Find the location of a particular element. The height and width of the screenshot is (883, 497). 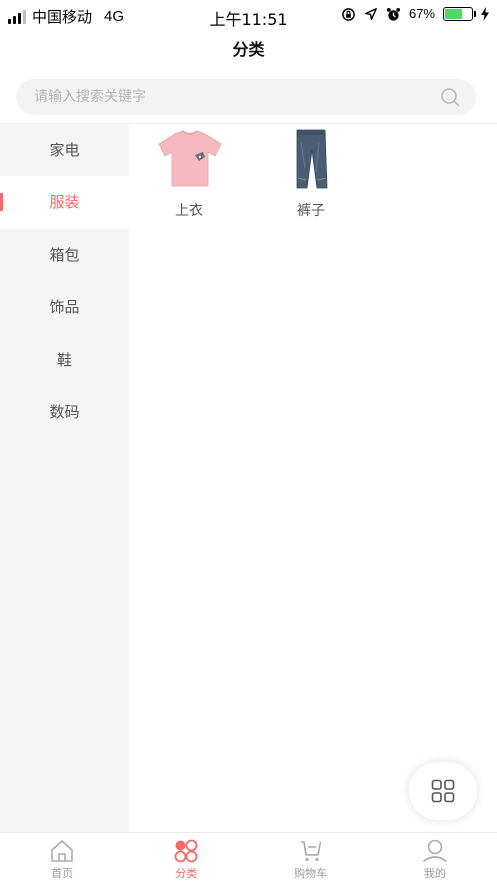

grid-icon is located at coordinates (443, 791).